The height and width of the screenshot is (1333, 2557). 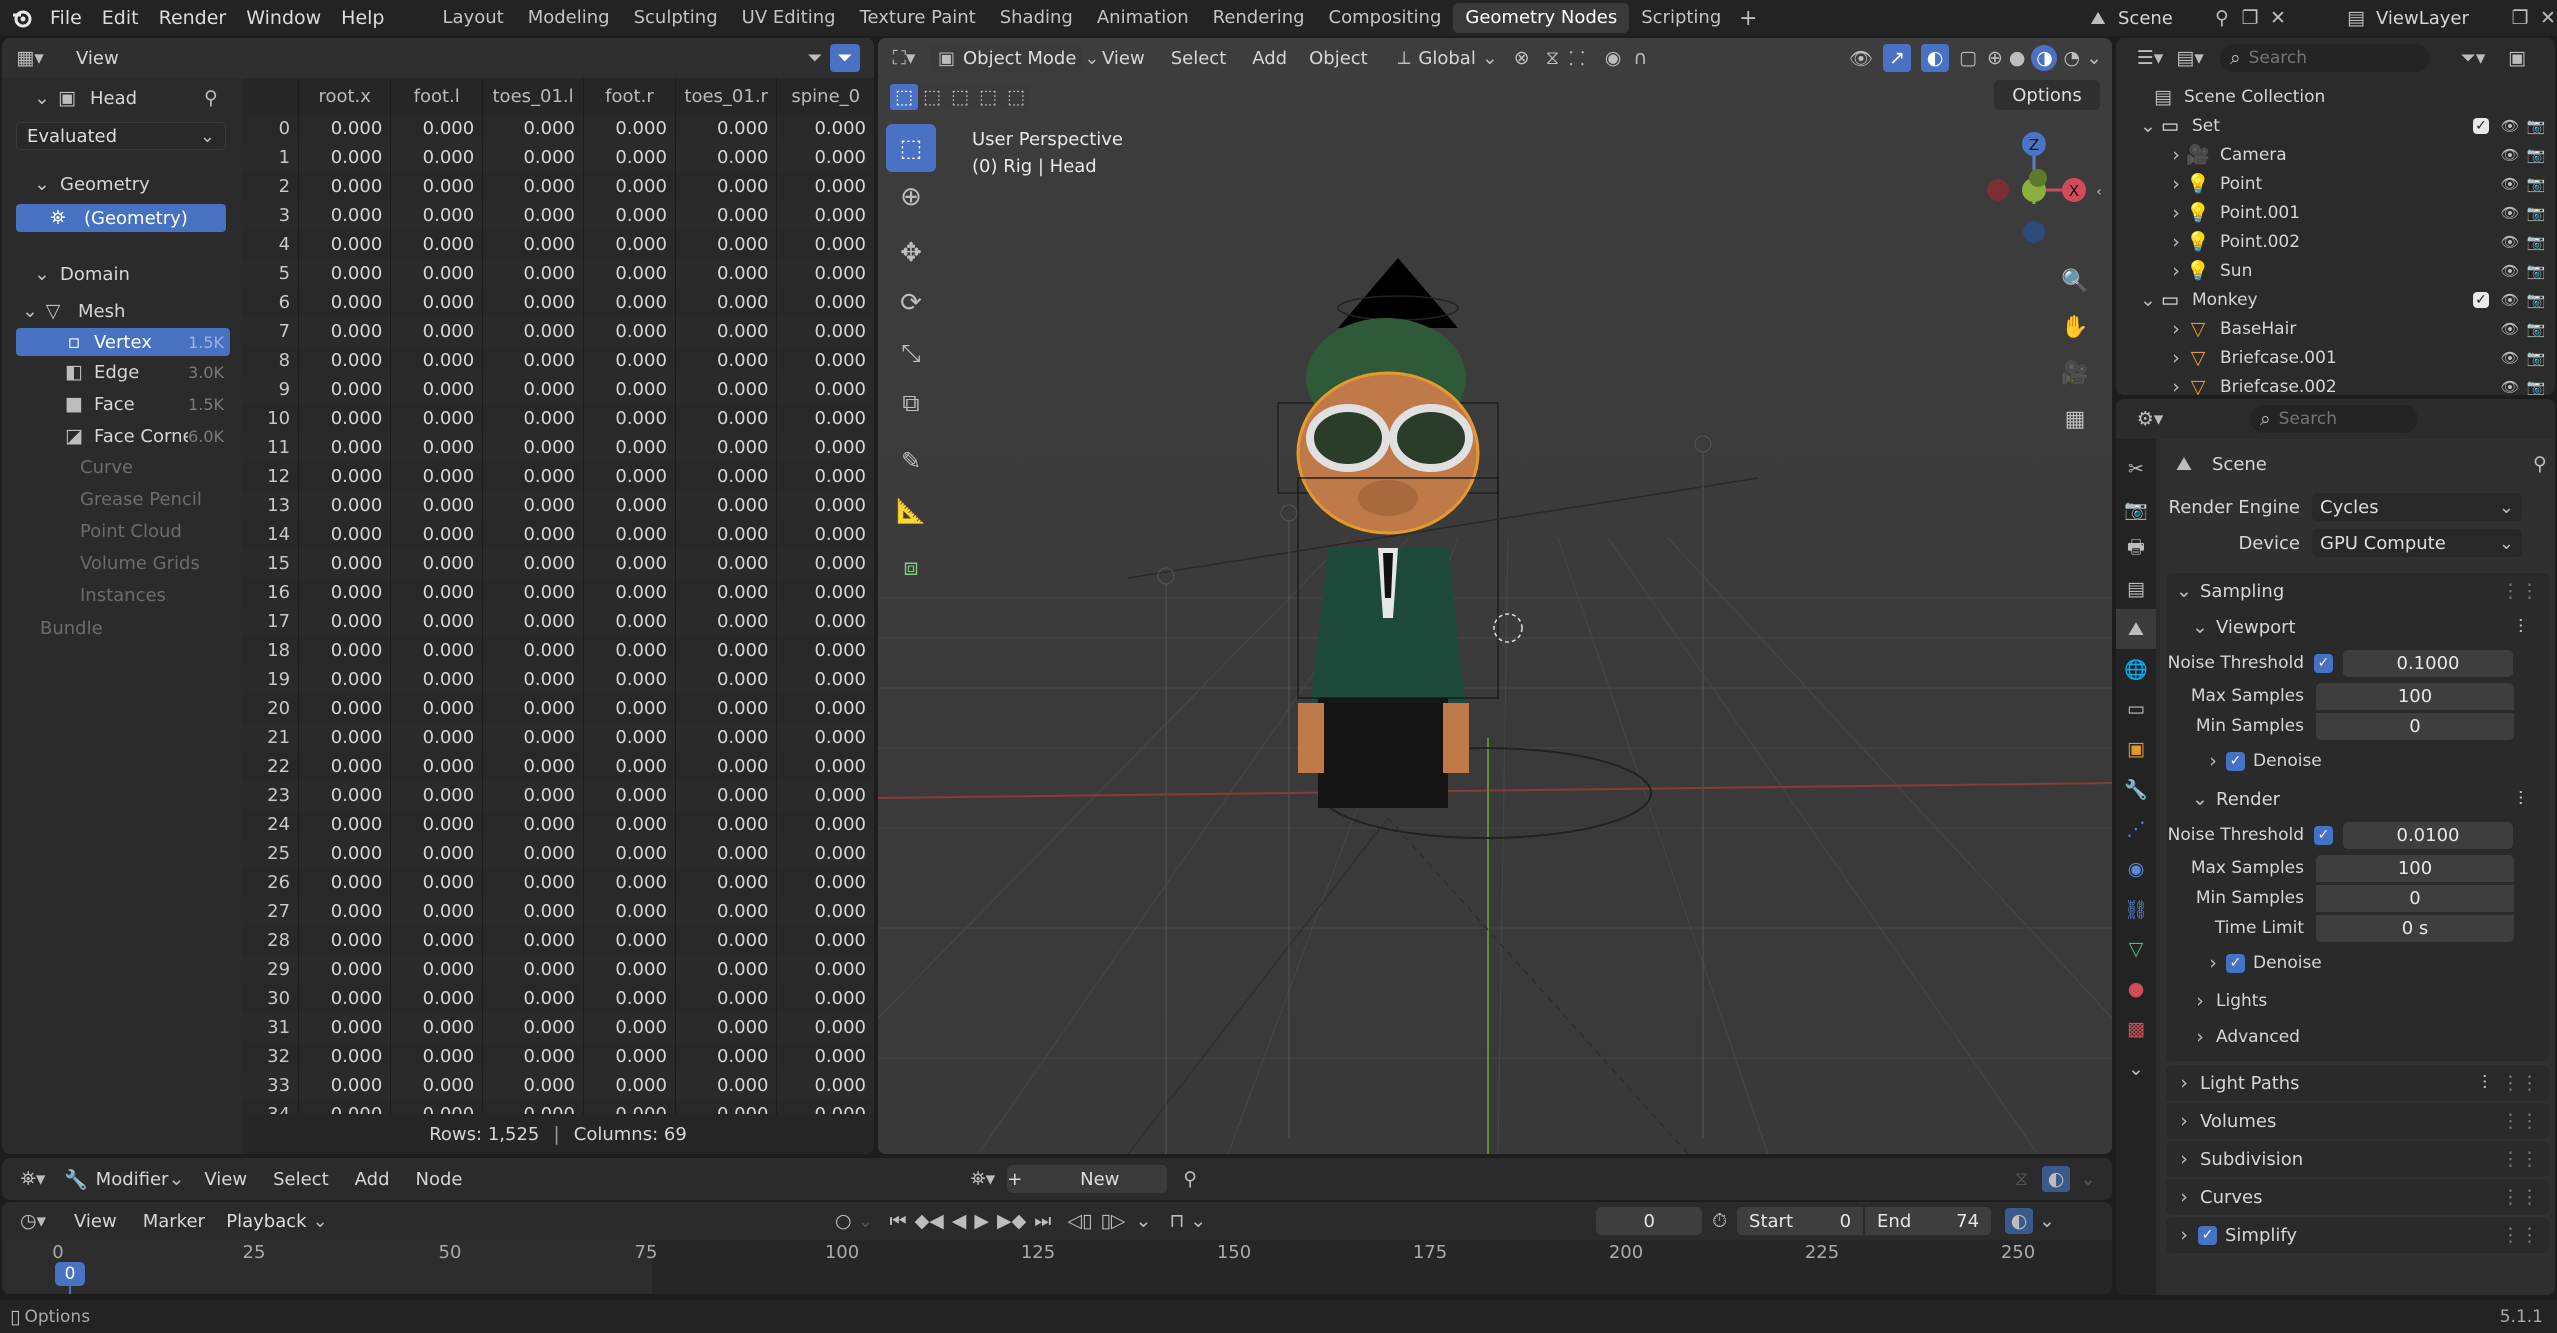 What do you see at coordinates (2415, 726) in the screenshot?
I see `viewport-min-samples-field: 0` at bounding box center [2415, 726].